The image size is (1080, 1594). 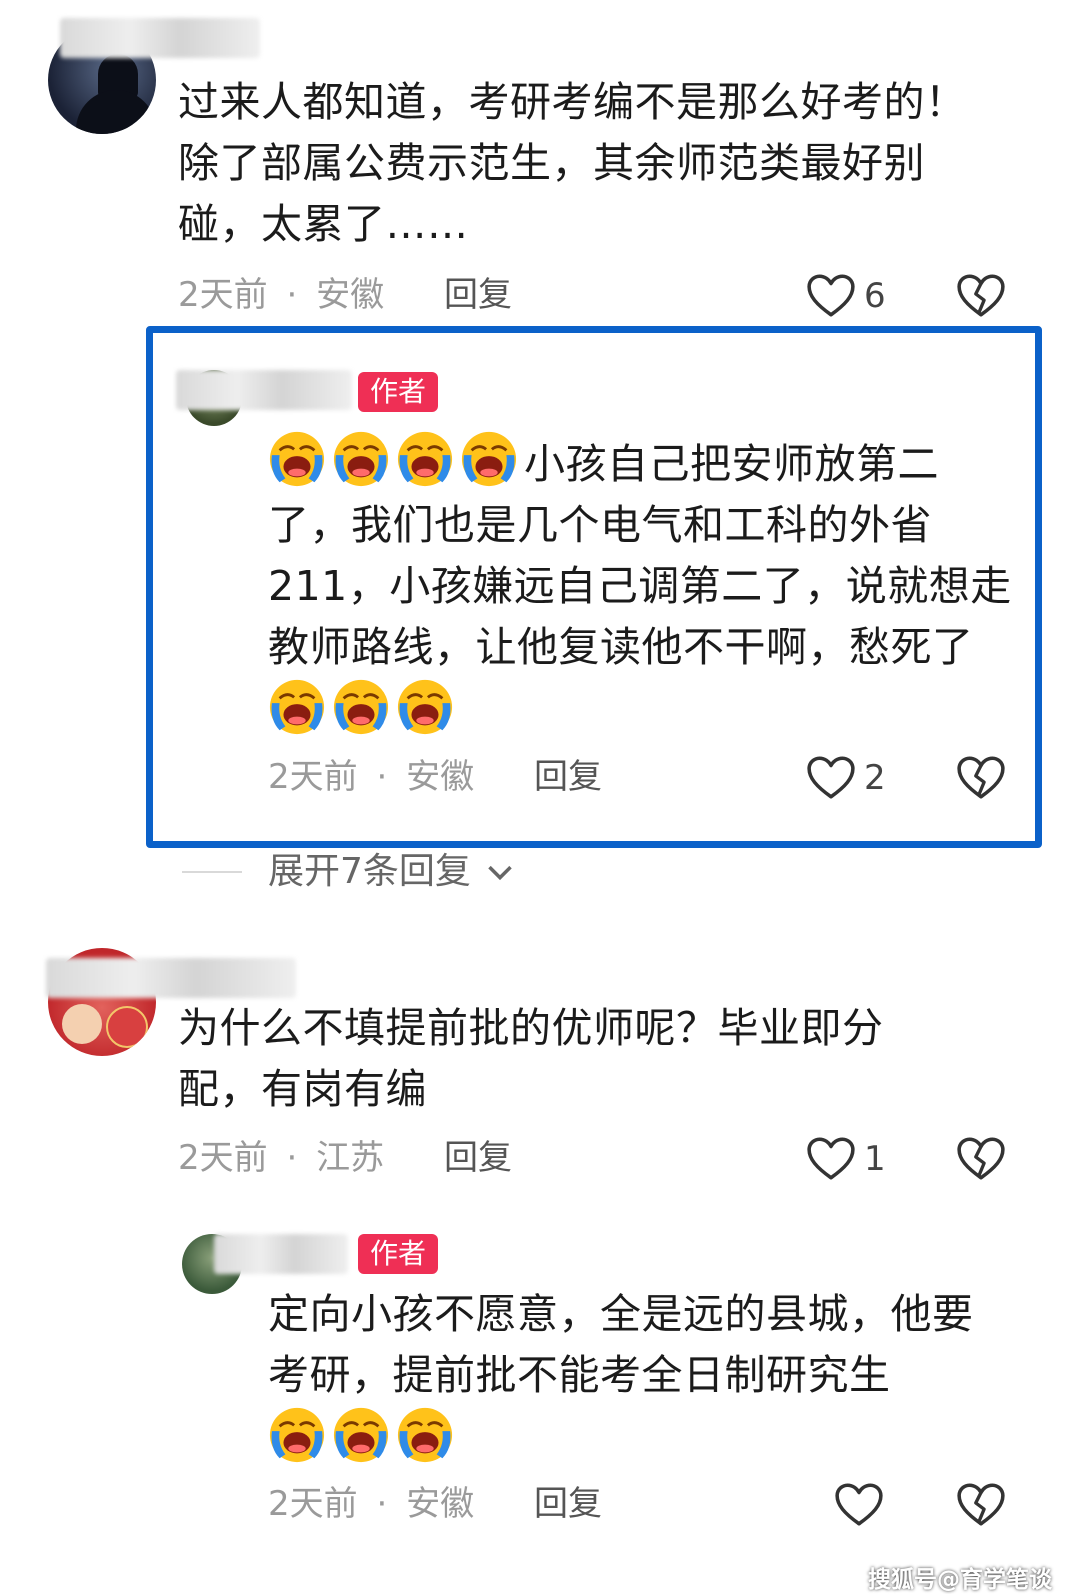 What do you see at coordinates (500, 873) in the screenshot?
I see `chevron-down-icon` at bounding box center [500, 873].